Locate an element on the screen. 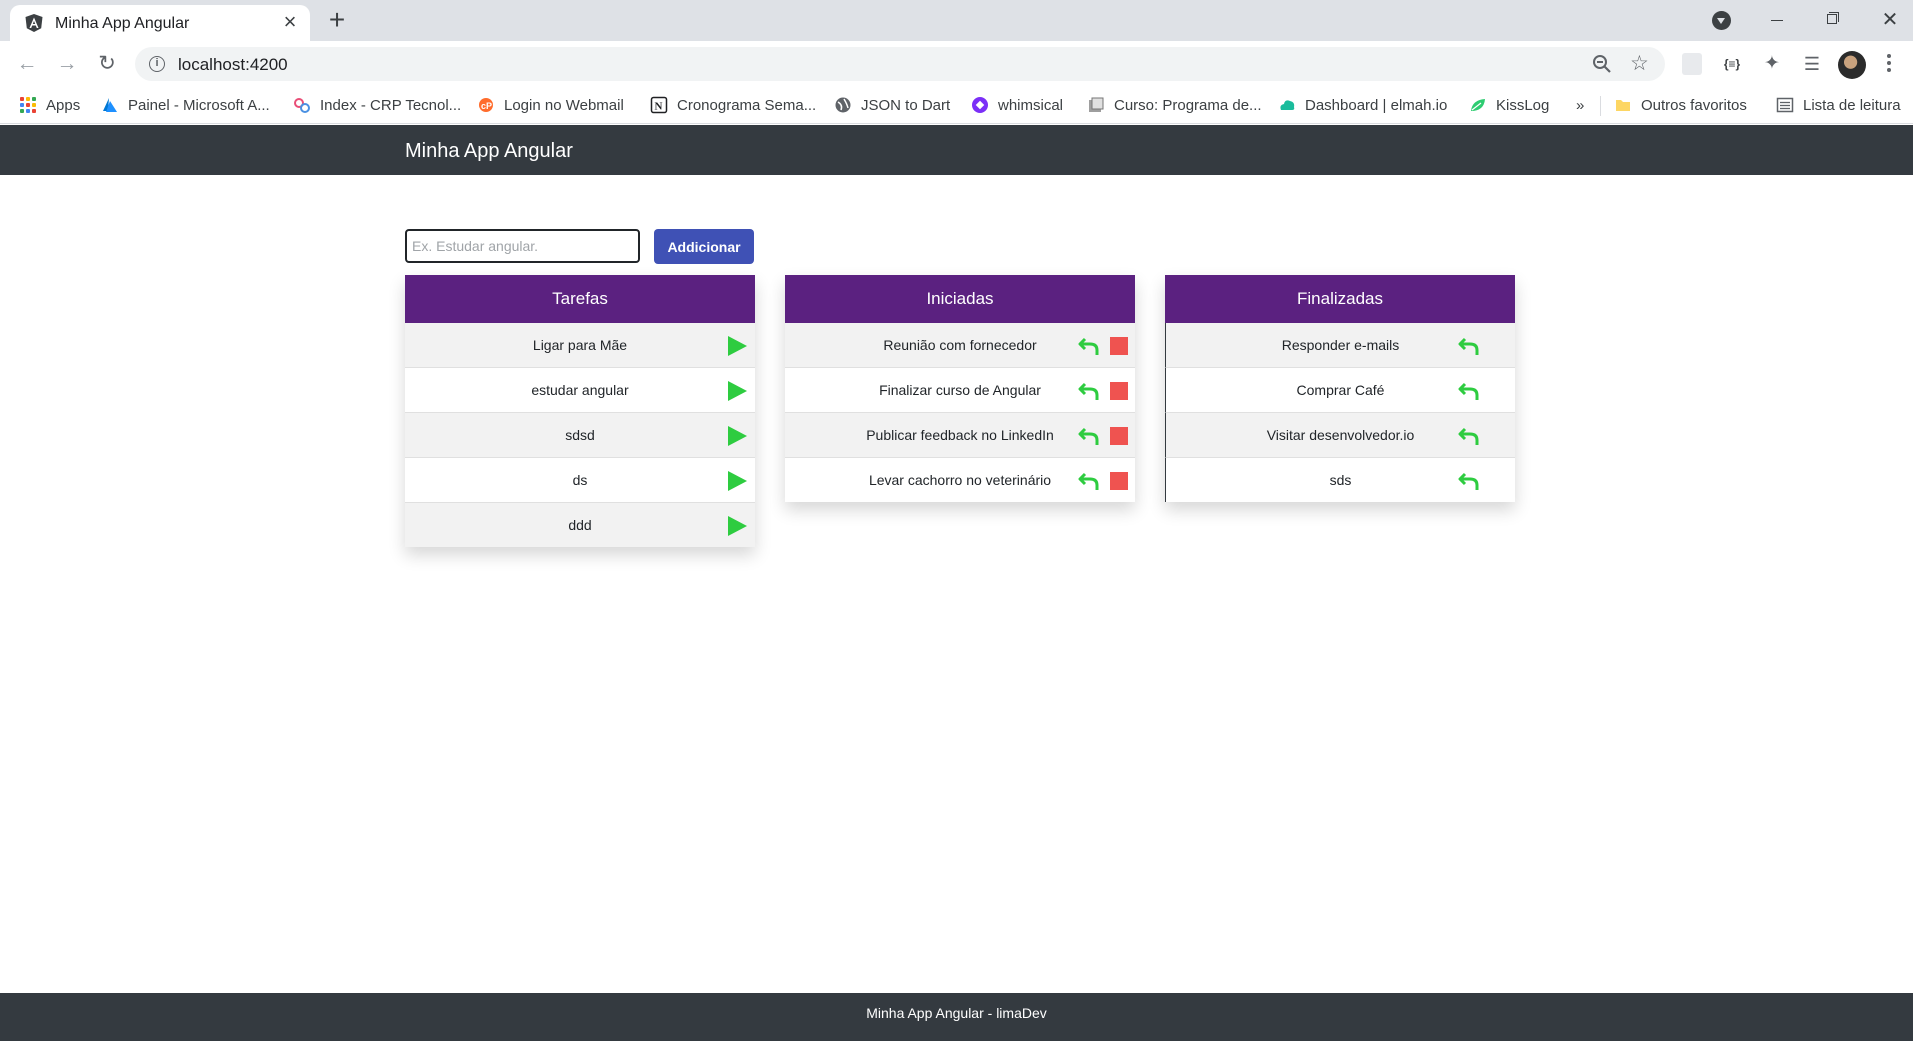 The image size is (1913, 1041). bookmark-apps: Apps is located at coordinates (49, 105).